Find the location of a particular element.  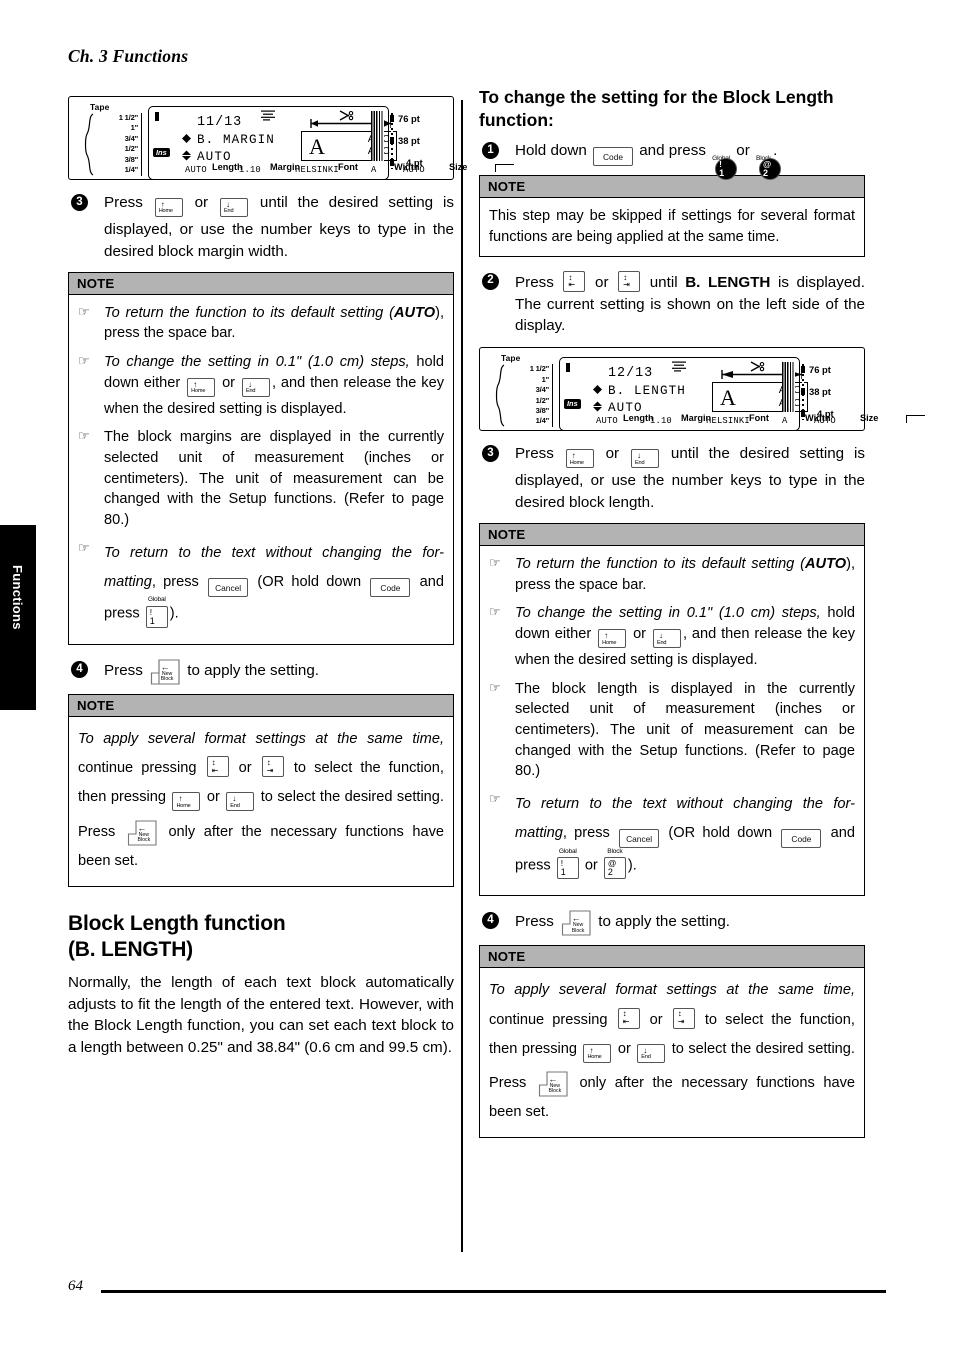

step-4-left: 4 Press ← New Block to apply the setting. is located at coordinates (261, 672).